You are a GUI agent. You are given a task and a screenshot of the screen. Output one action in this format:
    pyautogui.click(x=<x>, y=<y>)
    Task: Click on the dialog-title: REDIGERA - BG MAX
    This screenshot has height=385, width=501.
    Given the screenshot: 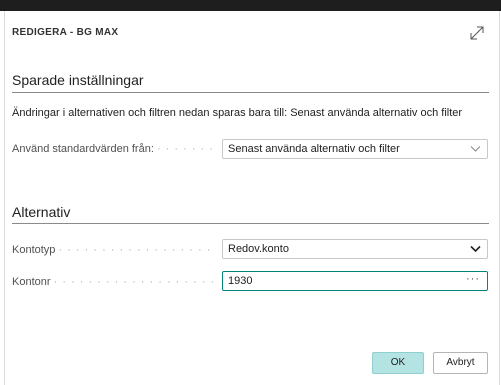 What is the action you would take?
    pyautogui.click(x=65, y=32)
    